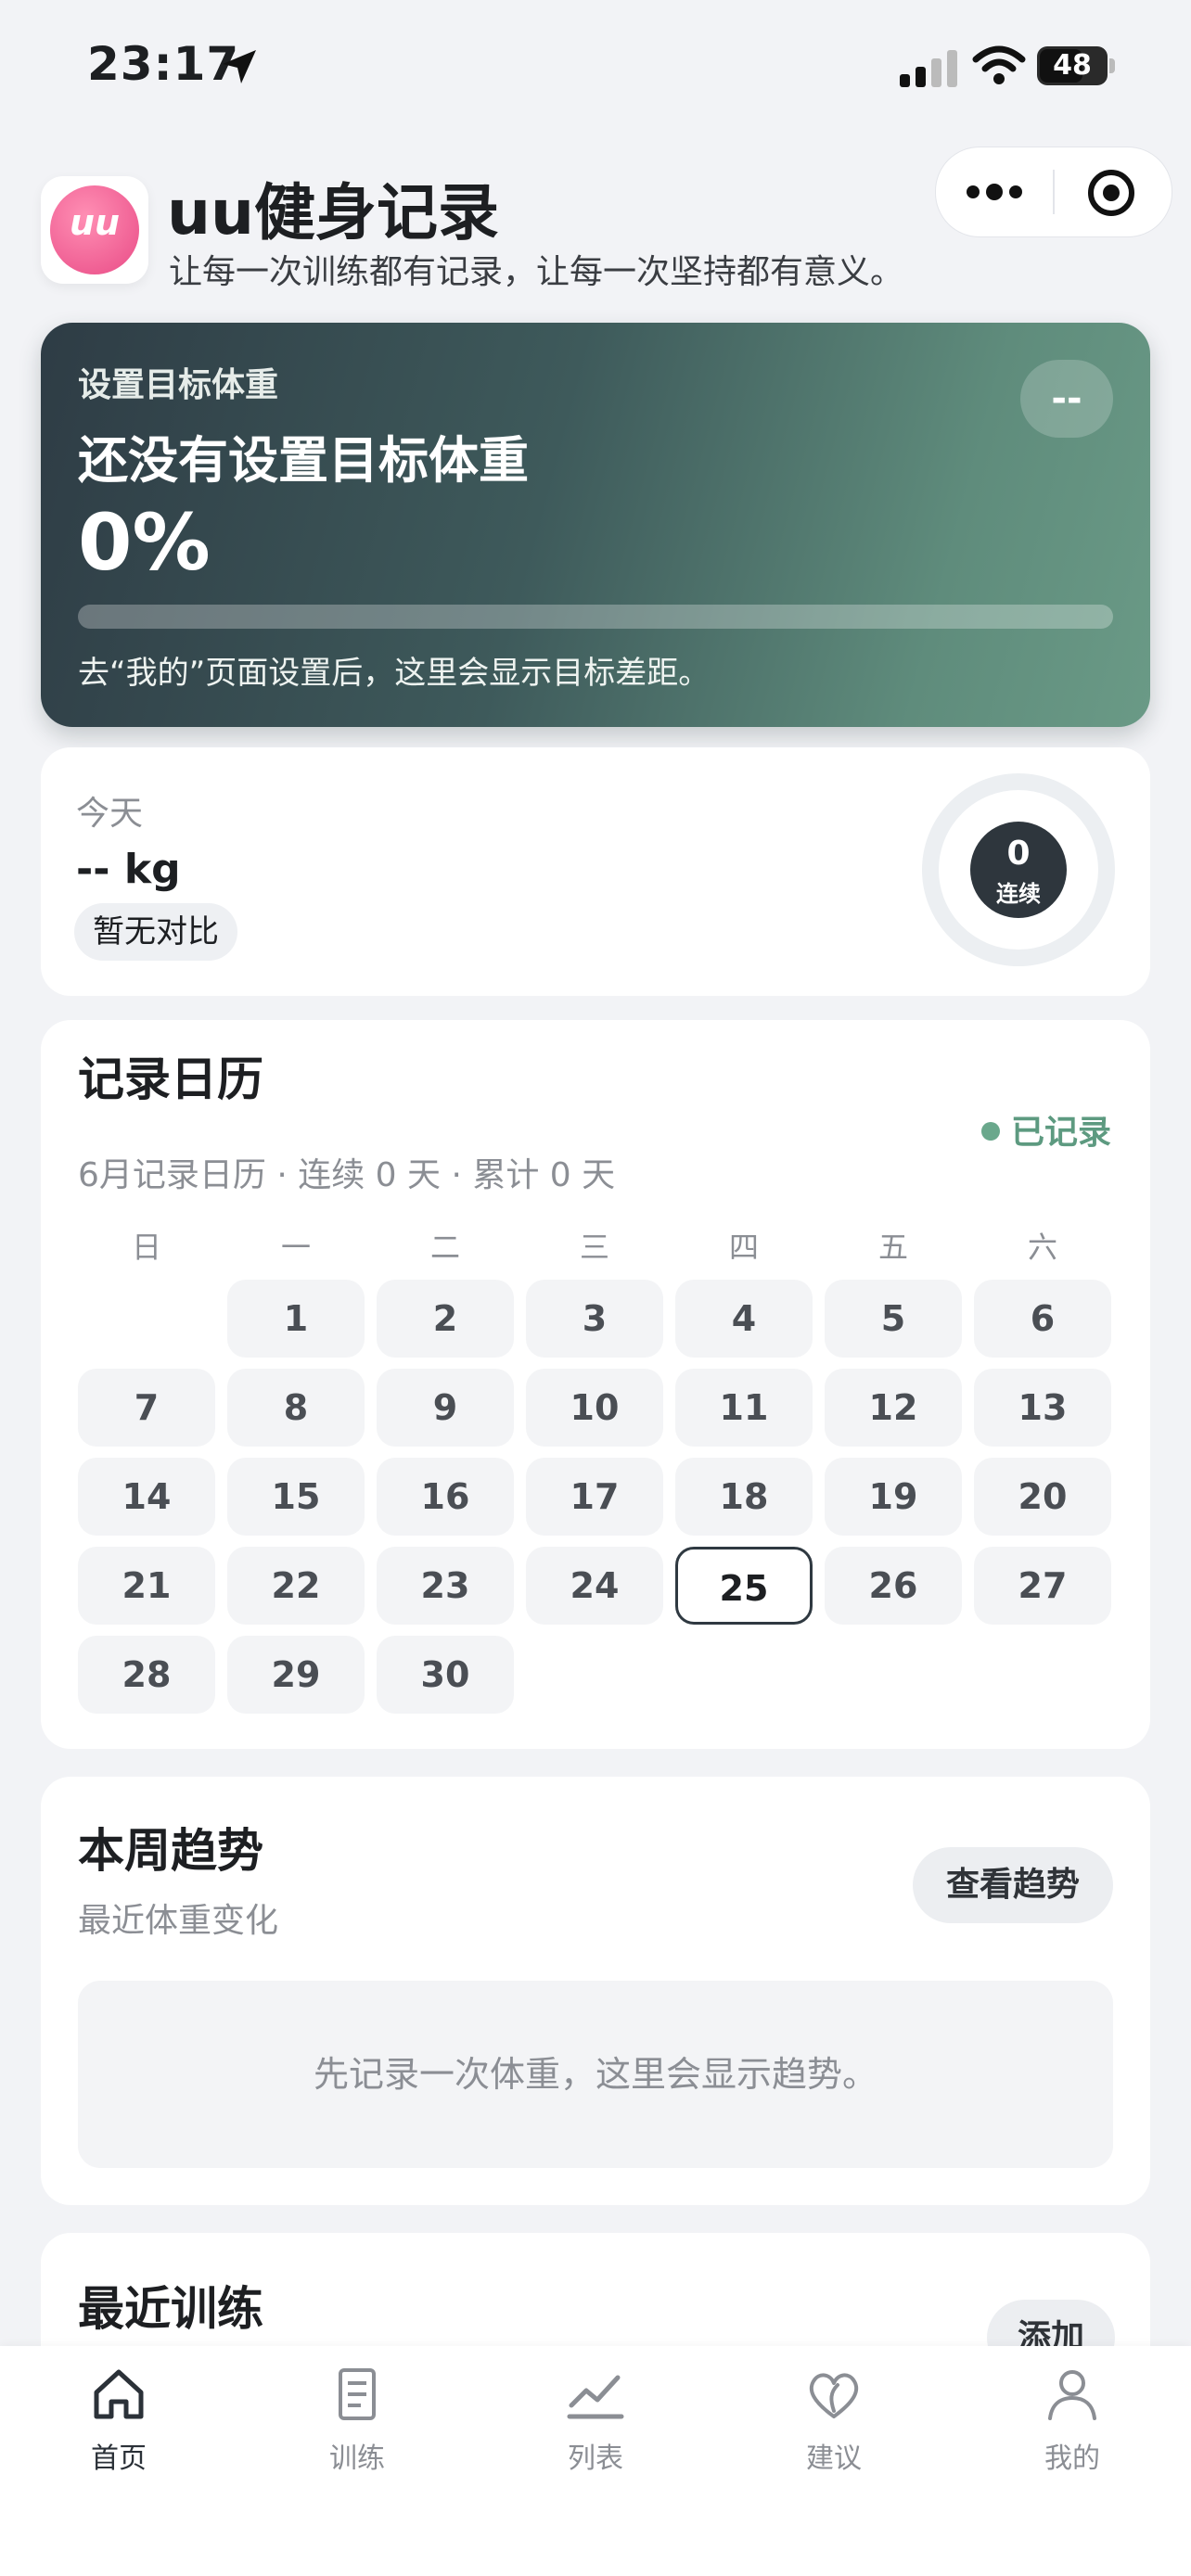  What do you see at coordinates (1042, 1586) in the screenshot?
I see `calendar-day: 27` at bounding box center [1042, 1586].